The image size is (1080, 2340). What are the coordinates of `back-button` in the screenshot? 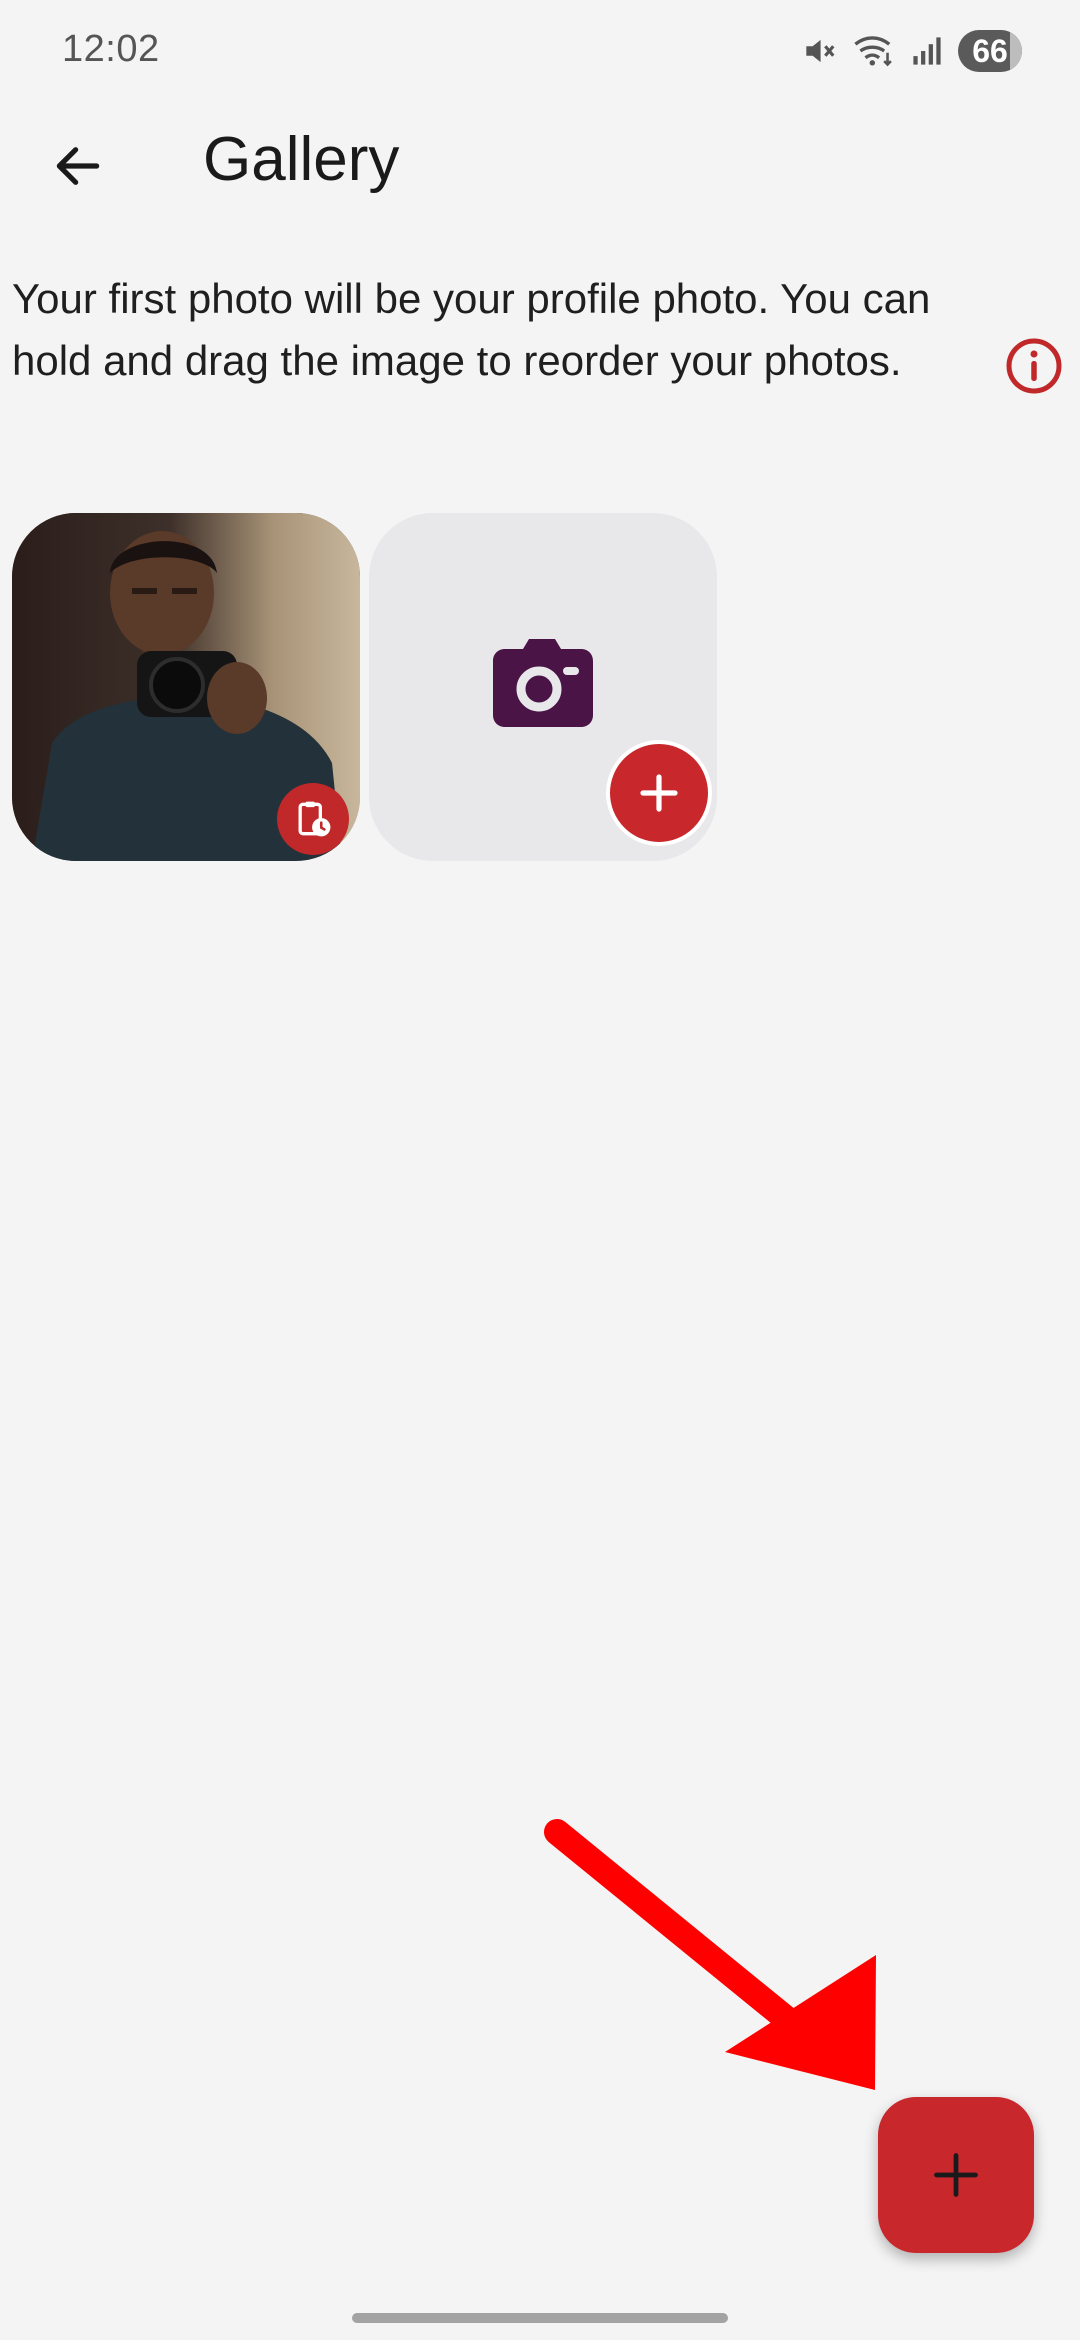 It's located at (78, 166).